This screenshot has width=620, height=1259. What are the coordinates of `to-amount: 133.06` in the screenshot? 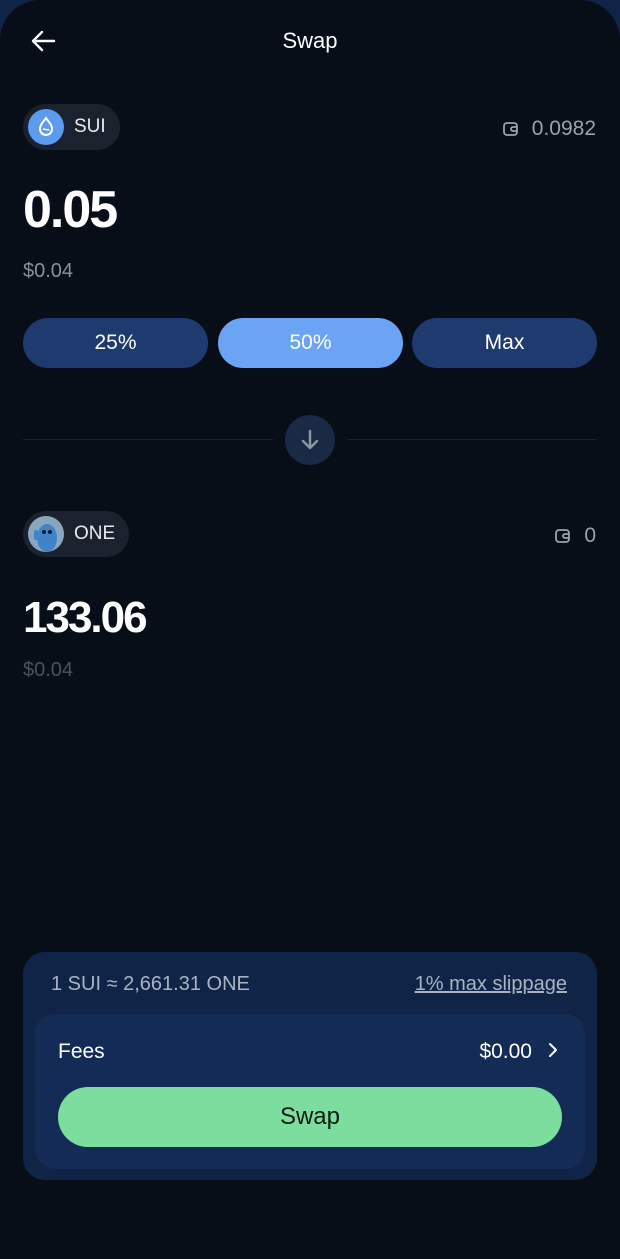 It's located at (85, 617).